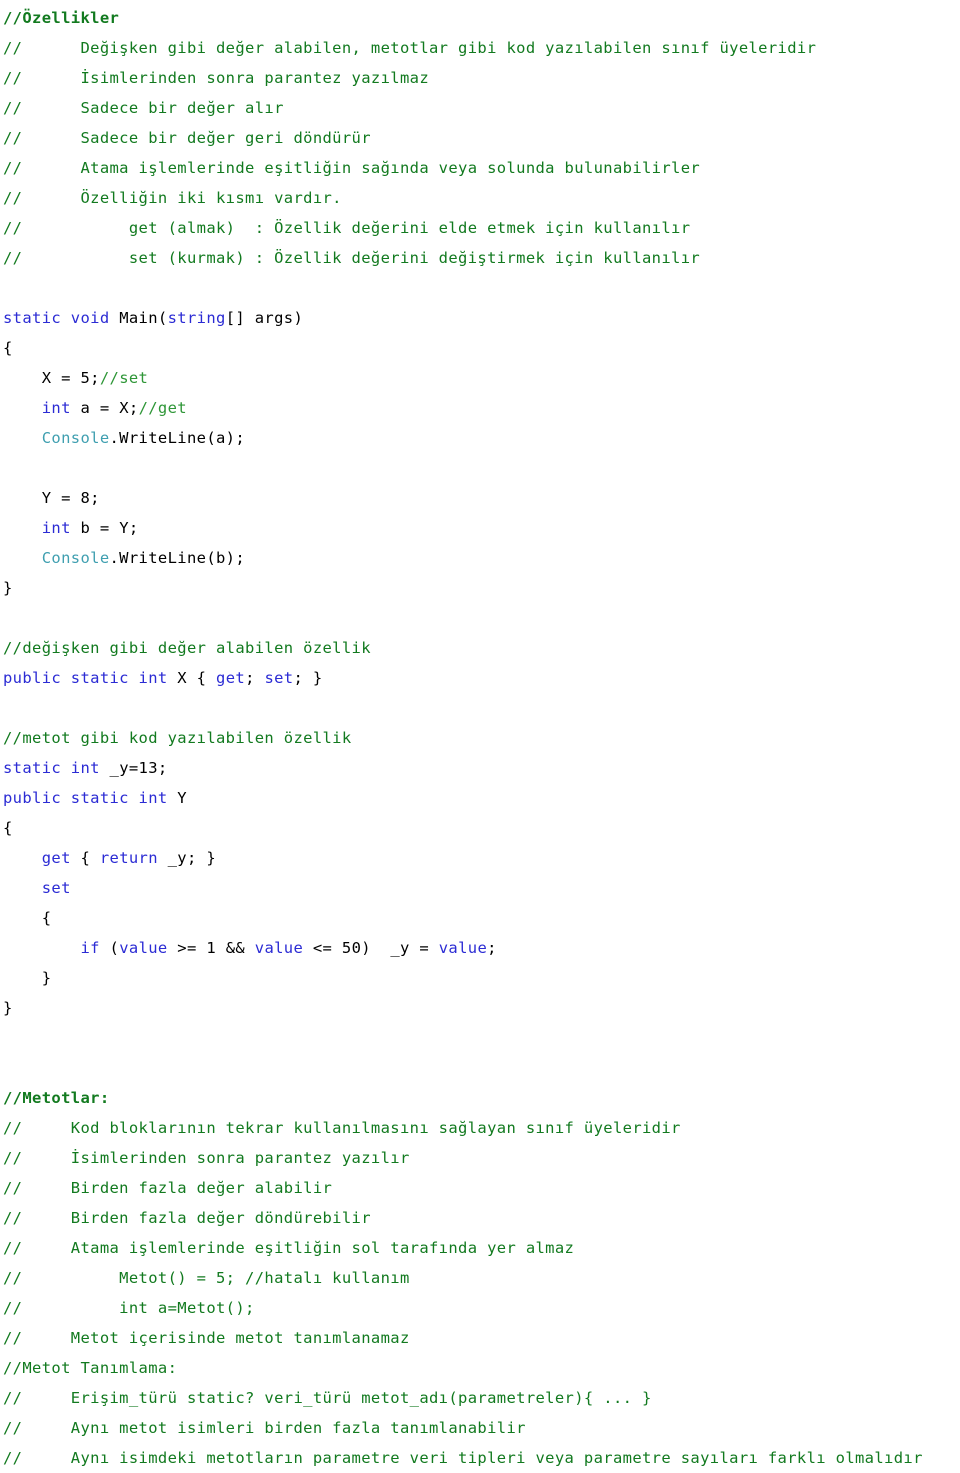 This screenshot has height=1473, width=960. What do you see at coordinates (480, 858) in the screenshot?
I see `code-line: get { return _y; }` at bounding box center [480, 858].